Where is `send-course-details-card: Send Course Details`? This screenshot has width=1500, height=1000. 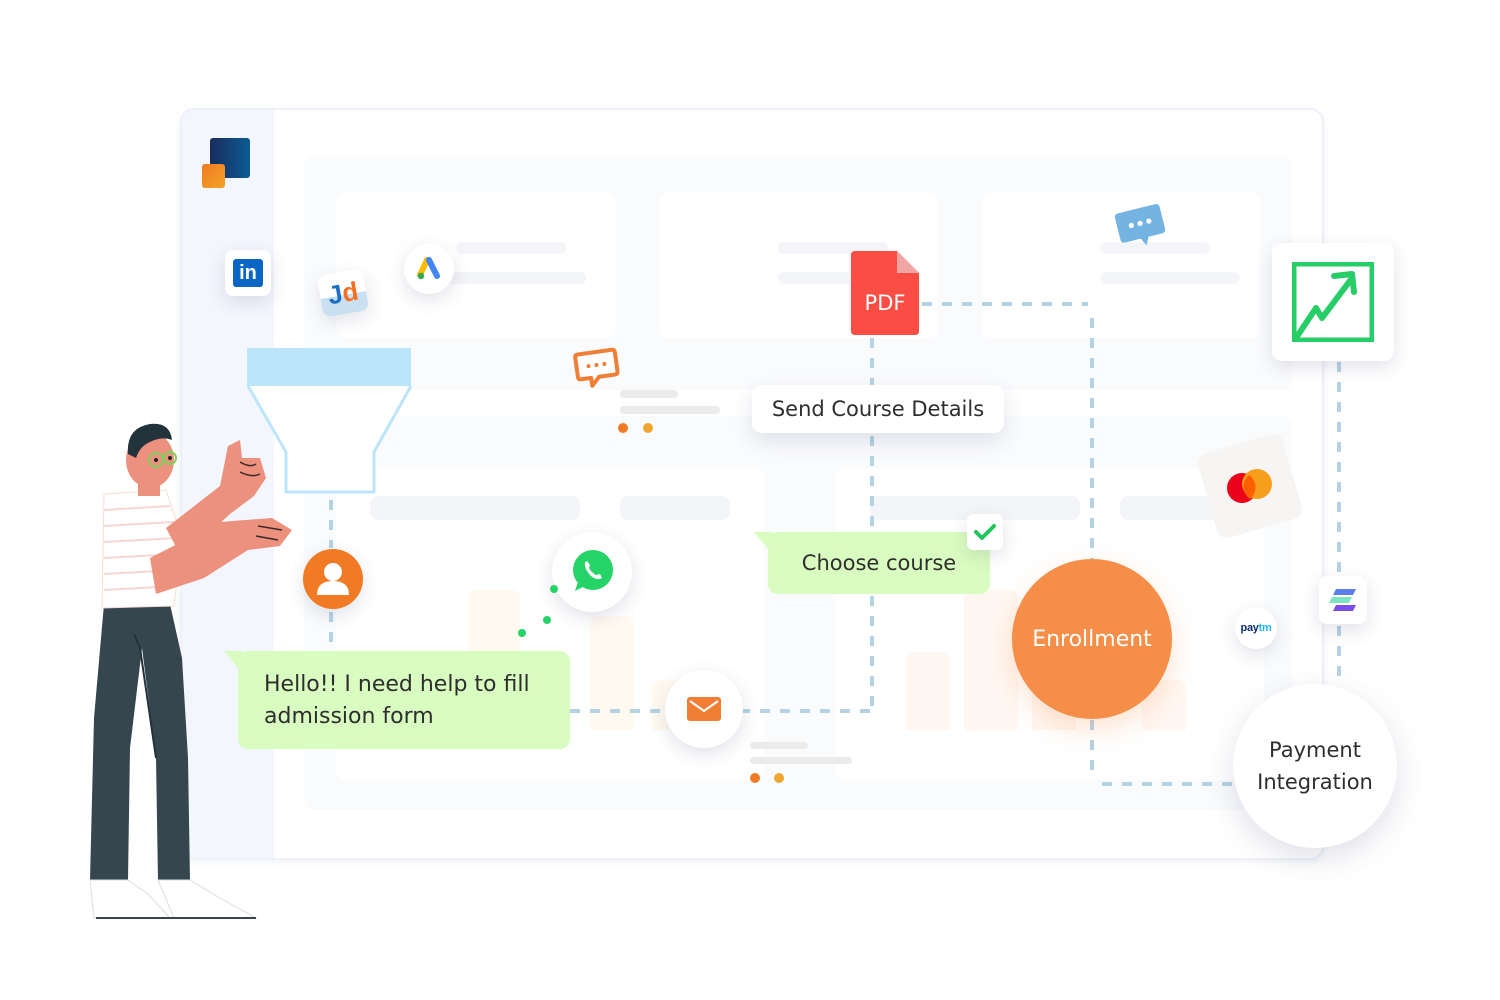
send-course-details-card: Send Course Details is located at coordinates (878, 409).